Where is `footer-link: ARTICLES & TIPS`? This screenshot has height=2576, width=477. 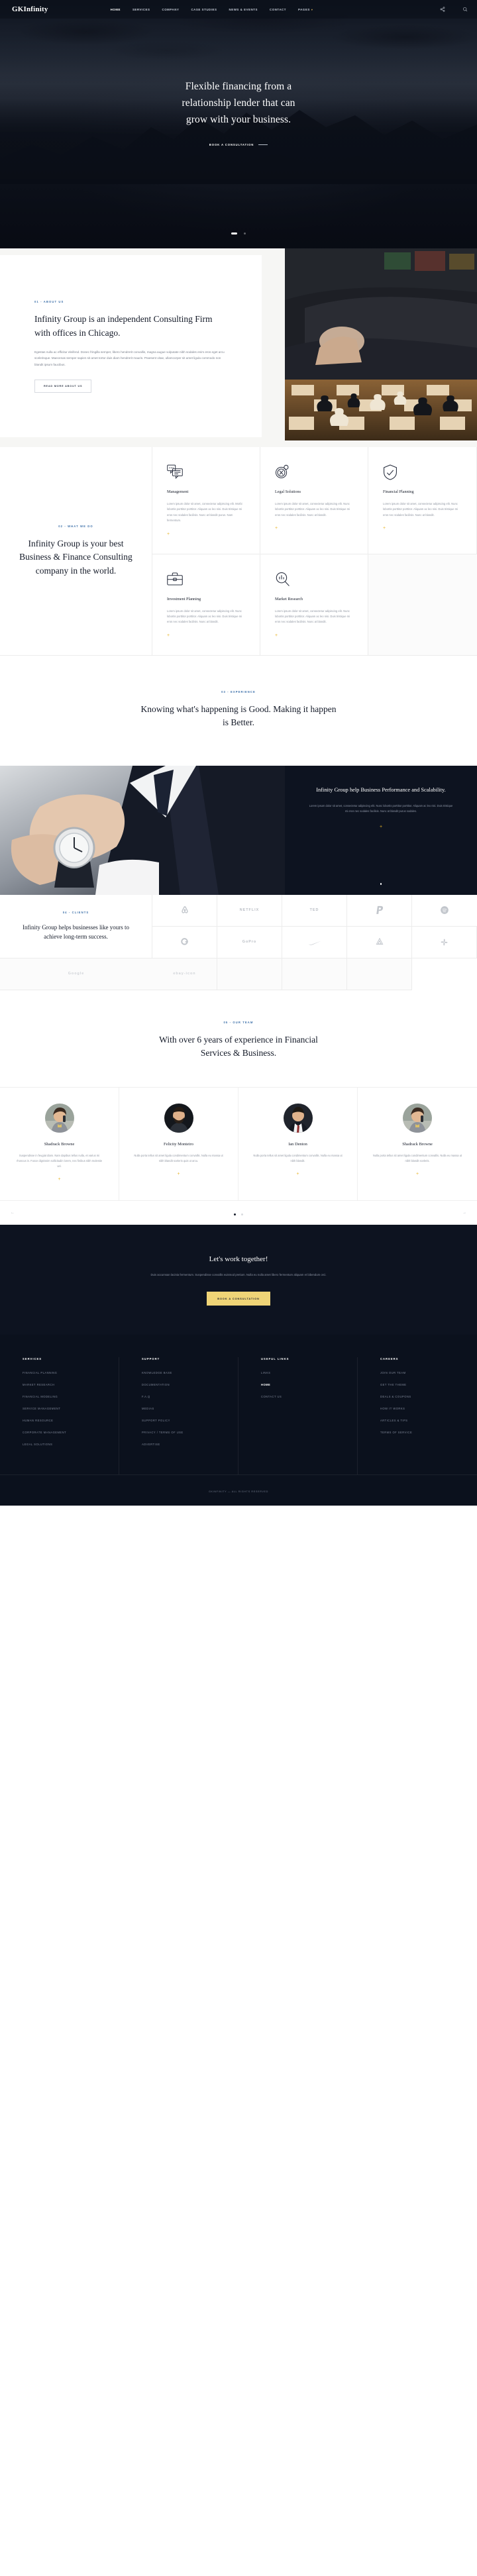
footer-link: ARTICLES & TIPS is located at coordinates (421, 1420).